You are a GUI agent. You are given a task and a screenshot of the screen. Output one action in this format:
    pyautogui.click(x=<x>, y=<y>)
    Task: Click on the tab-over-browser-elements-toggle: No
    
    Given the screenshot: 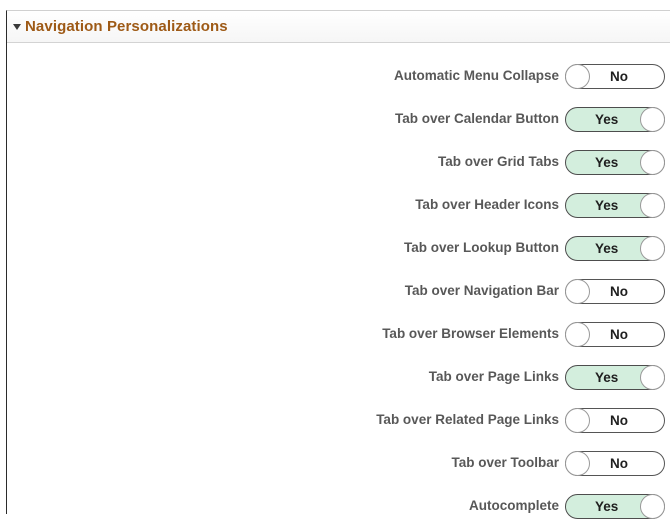 What is the action you would take?
    pyautogui.click(x=615, y=334)
    